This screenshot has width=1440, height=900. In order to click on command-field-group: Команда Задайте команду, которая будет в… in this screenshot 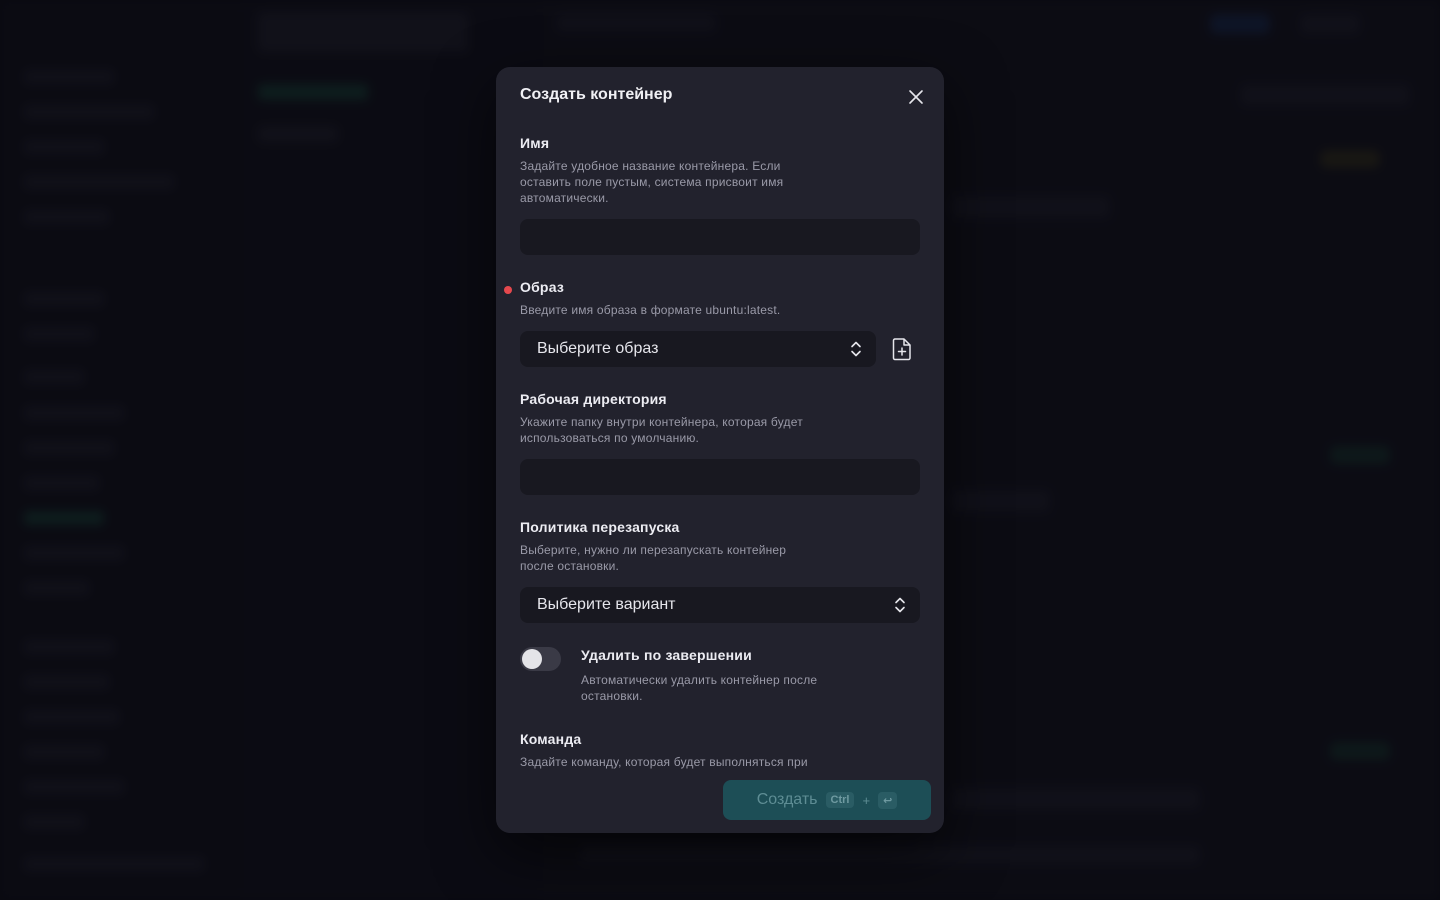, I will do `click(720, 750)`.